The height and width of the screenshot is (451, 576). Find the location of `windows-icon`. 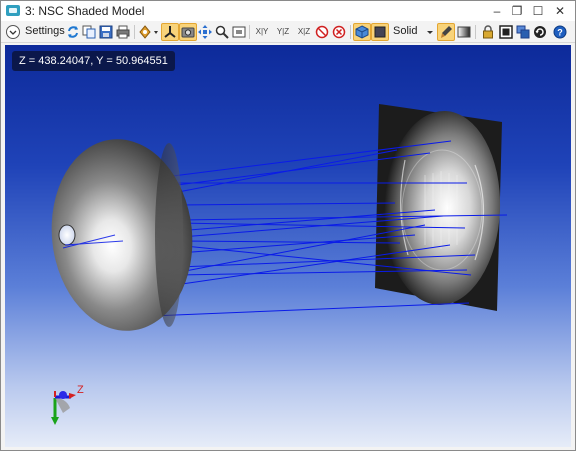

windows-icon is located at coordinates (523, 32).